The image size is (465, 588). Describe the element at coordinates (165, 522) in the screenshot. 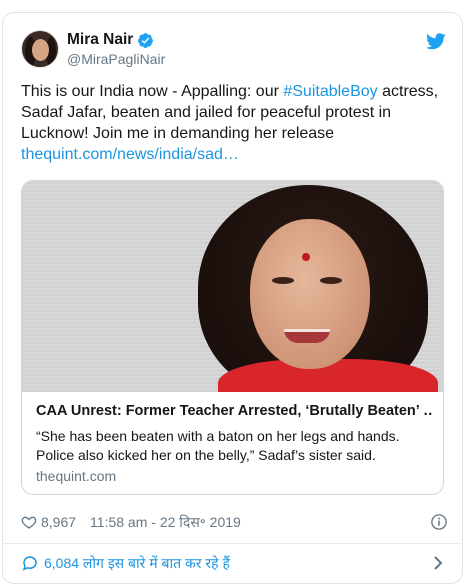

I see `timestamp: 11:58 am - 22 दिस॰ 2019` at that location.